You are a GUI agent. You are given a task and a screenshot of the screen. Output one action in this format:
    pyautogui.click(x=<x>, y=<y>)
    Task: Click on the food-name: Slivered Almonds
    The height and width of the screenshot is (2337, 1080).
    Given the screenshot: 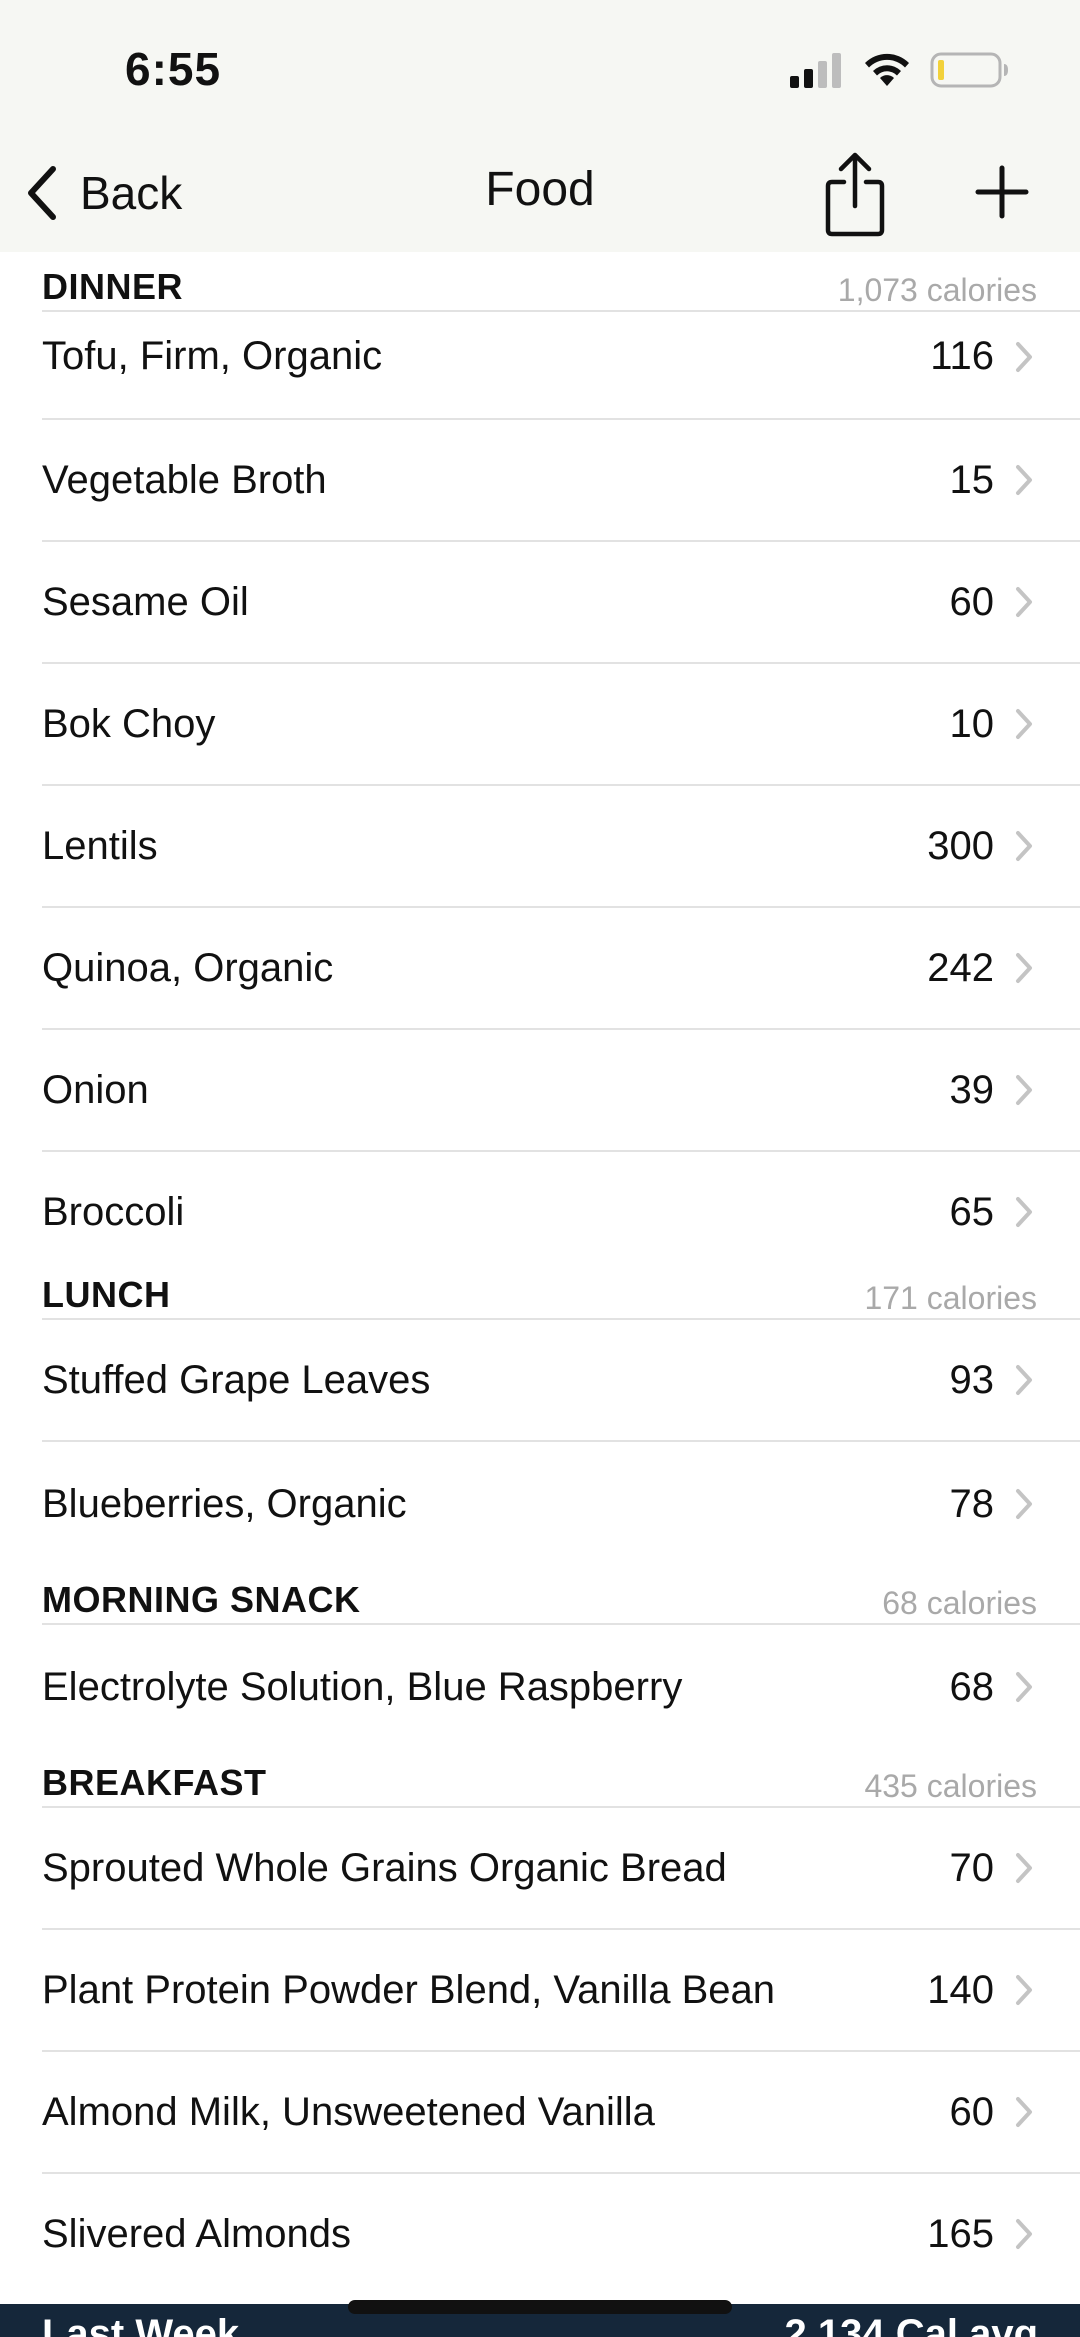 What is the action you would take?
    pyautogui.click(x=197, y=2233)
    